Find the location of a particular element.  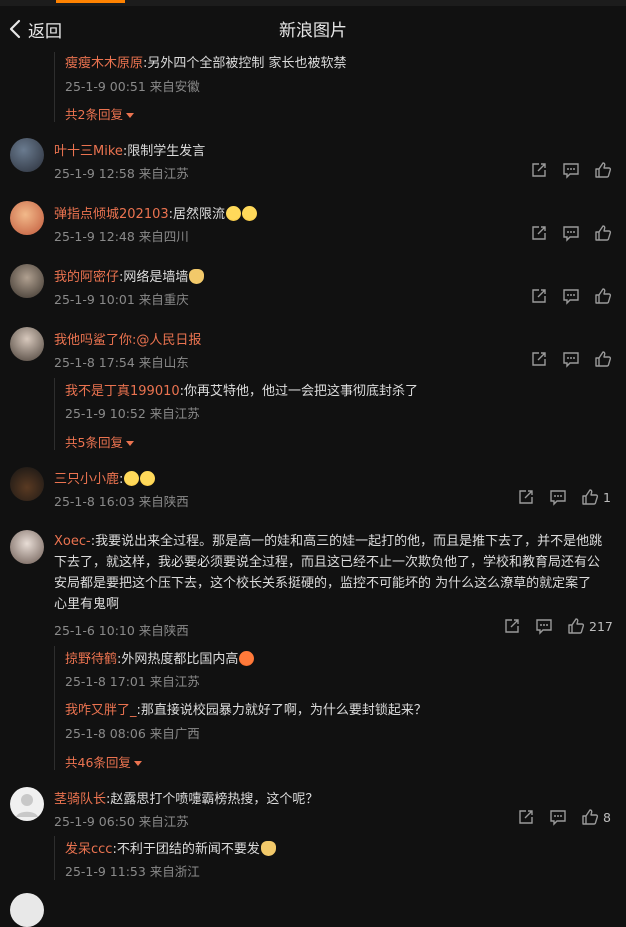

reply-item: 瘦瘦木木原原:另外四个全部被控制 家长也被软禁 is located at coordinates (206, 61).